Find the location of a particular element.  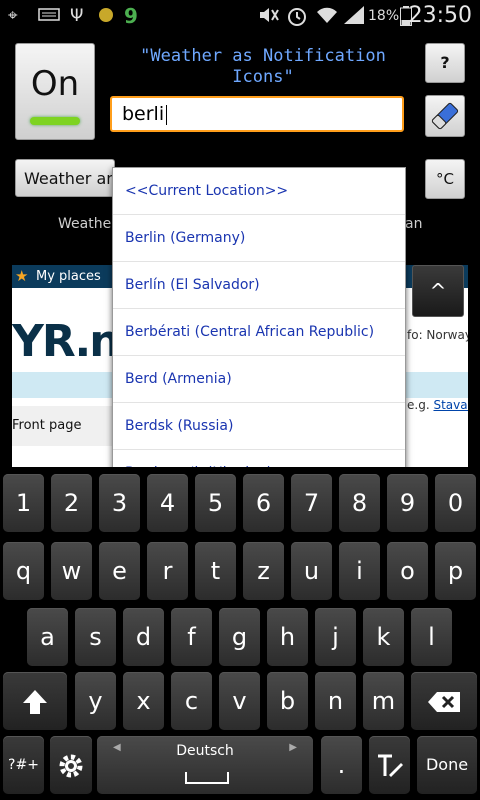

key-z: z is located at coordinates (263, 571).